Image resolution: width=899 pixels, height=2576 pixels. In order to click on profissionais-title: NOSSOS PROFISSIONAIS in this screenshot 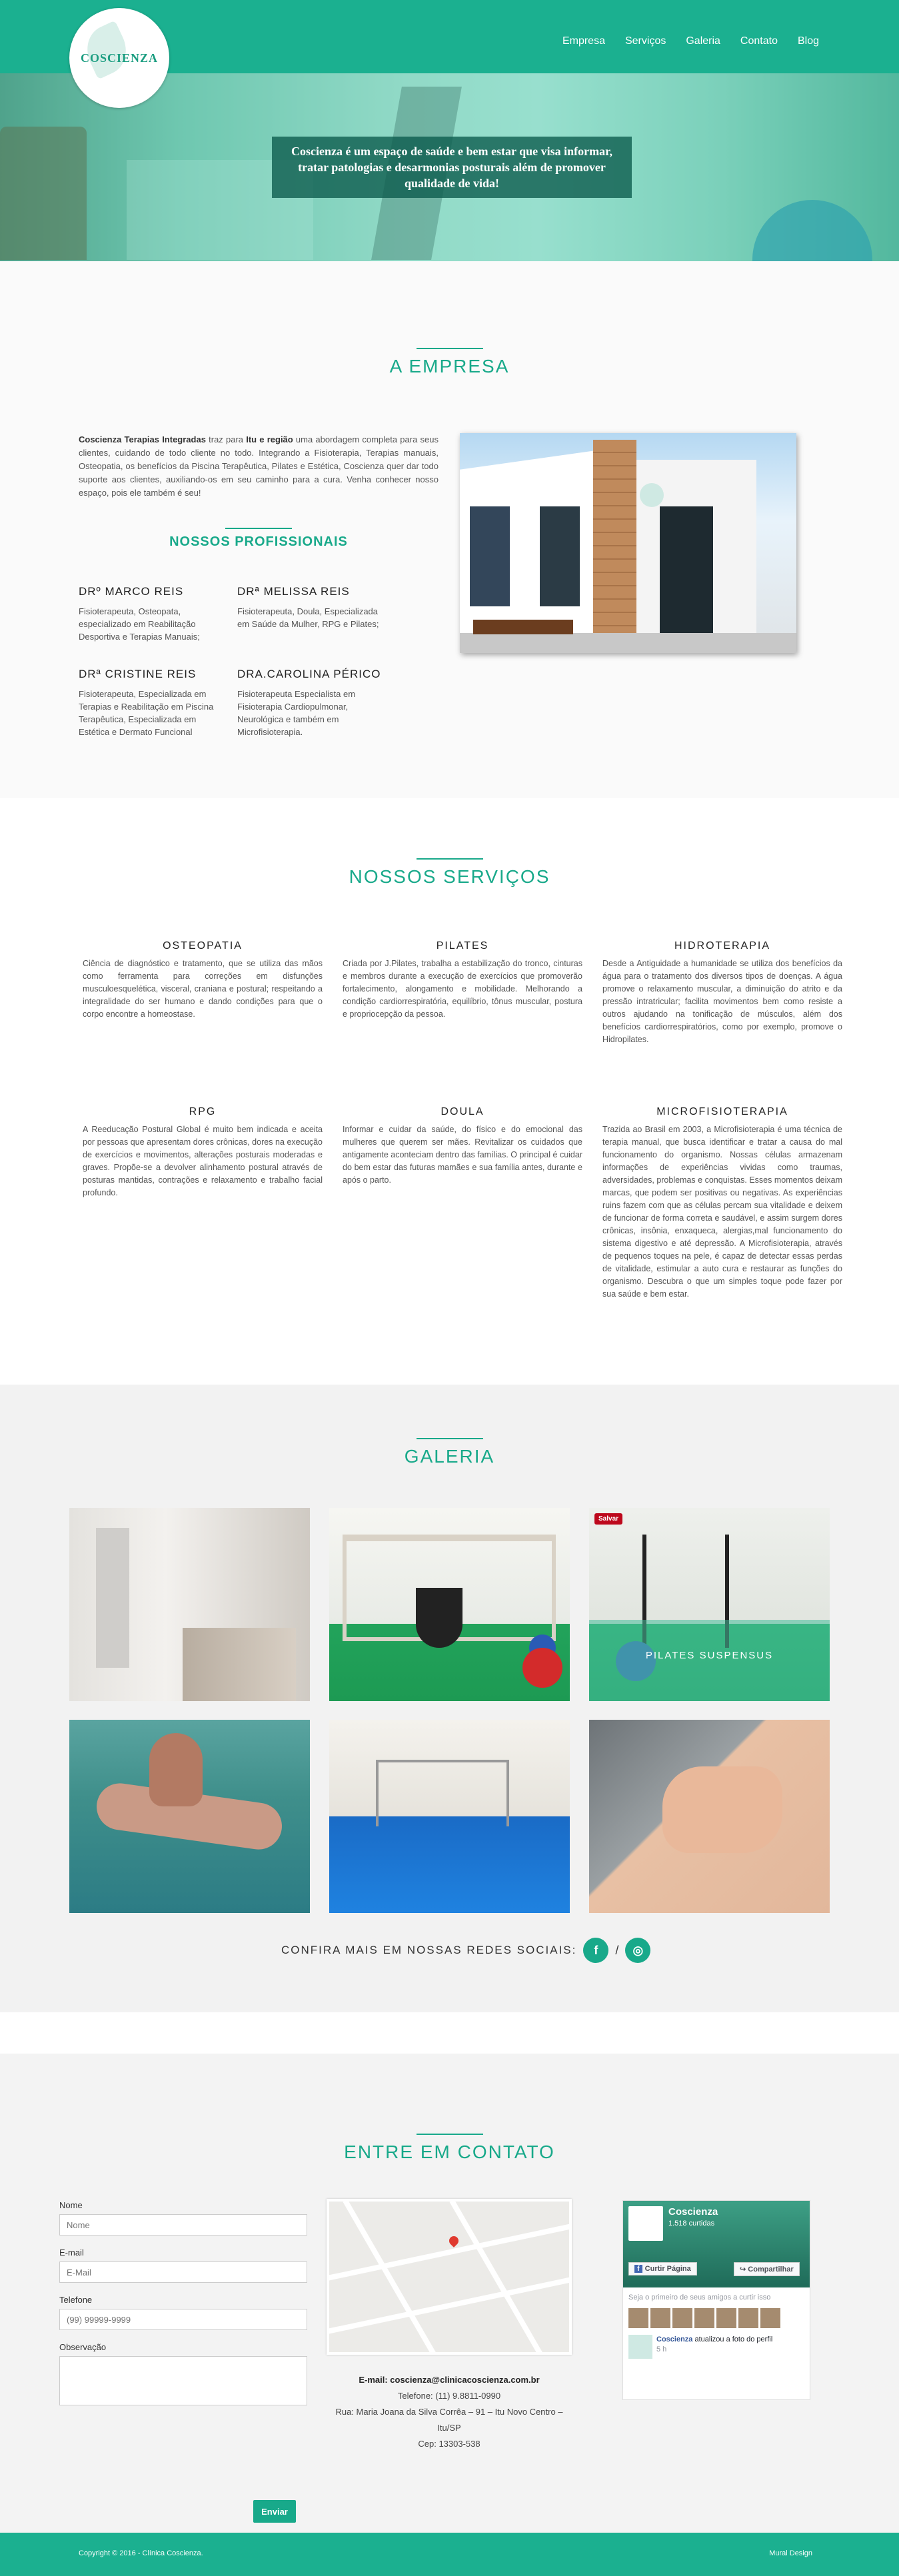, I will do `click(258, 541)`.